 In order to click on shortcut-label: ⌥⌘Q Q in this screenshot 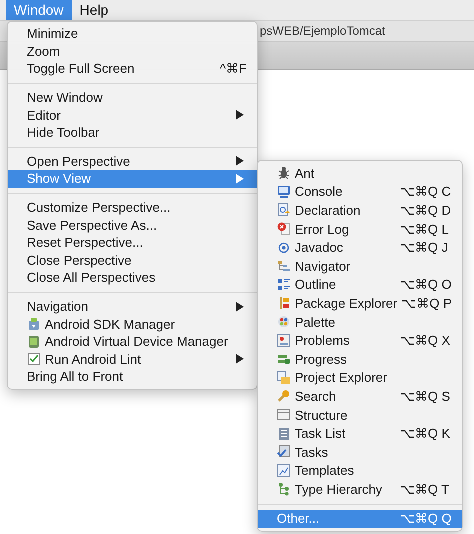, I will do `click(426, 518)`.